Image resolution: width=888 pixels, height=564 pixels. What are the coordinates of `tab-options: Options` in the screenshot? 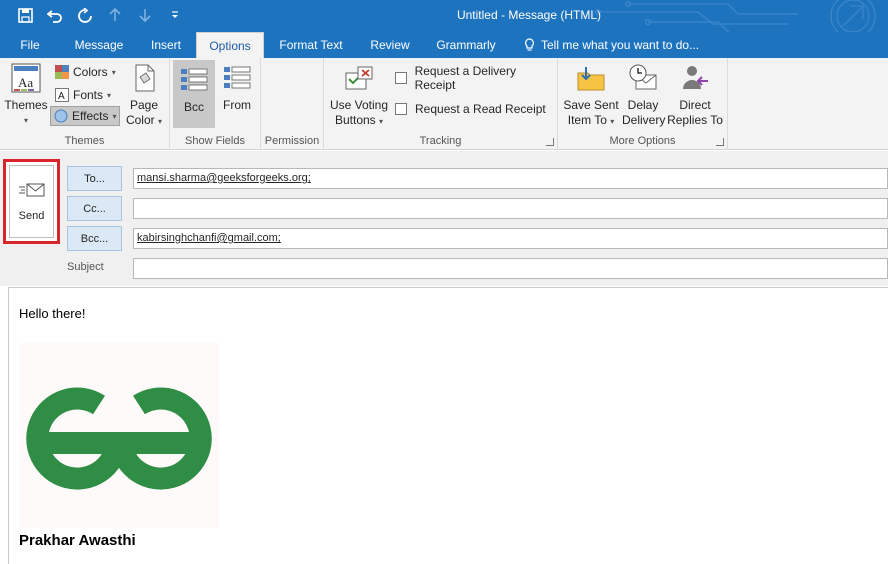 It's located at (230, 45).